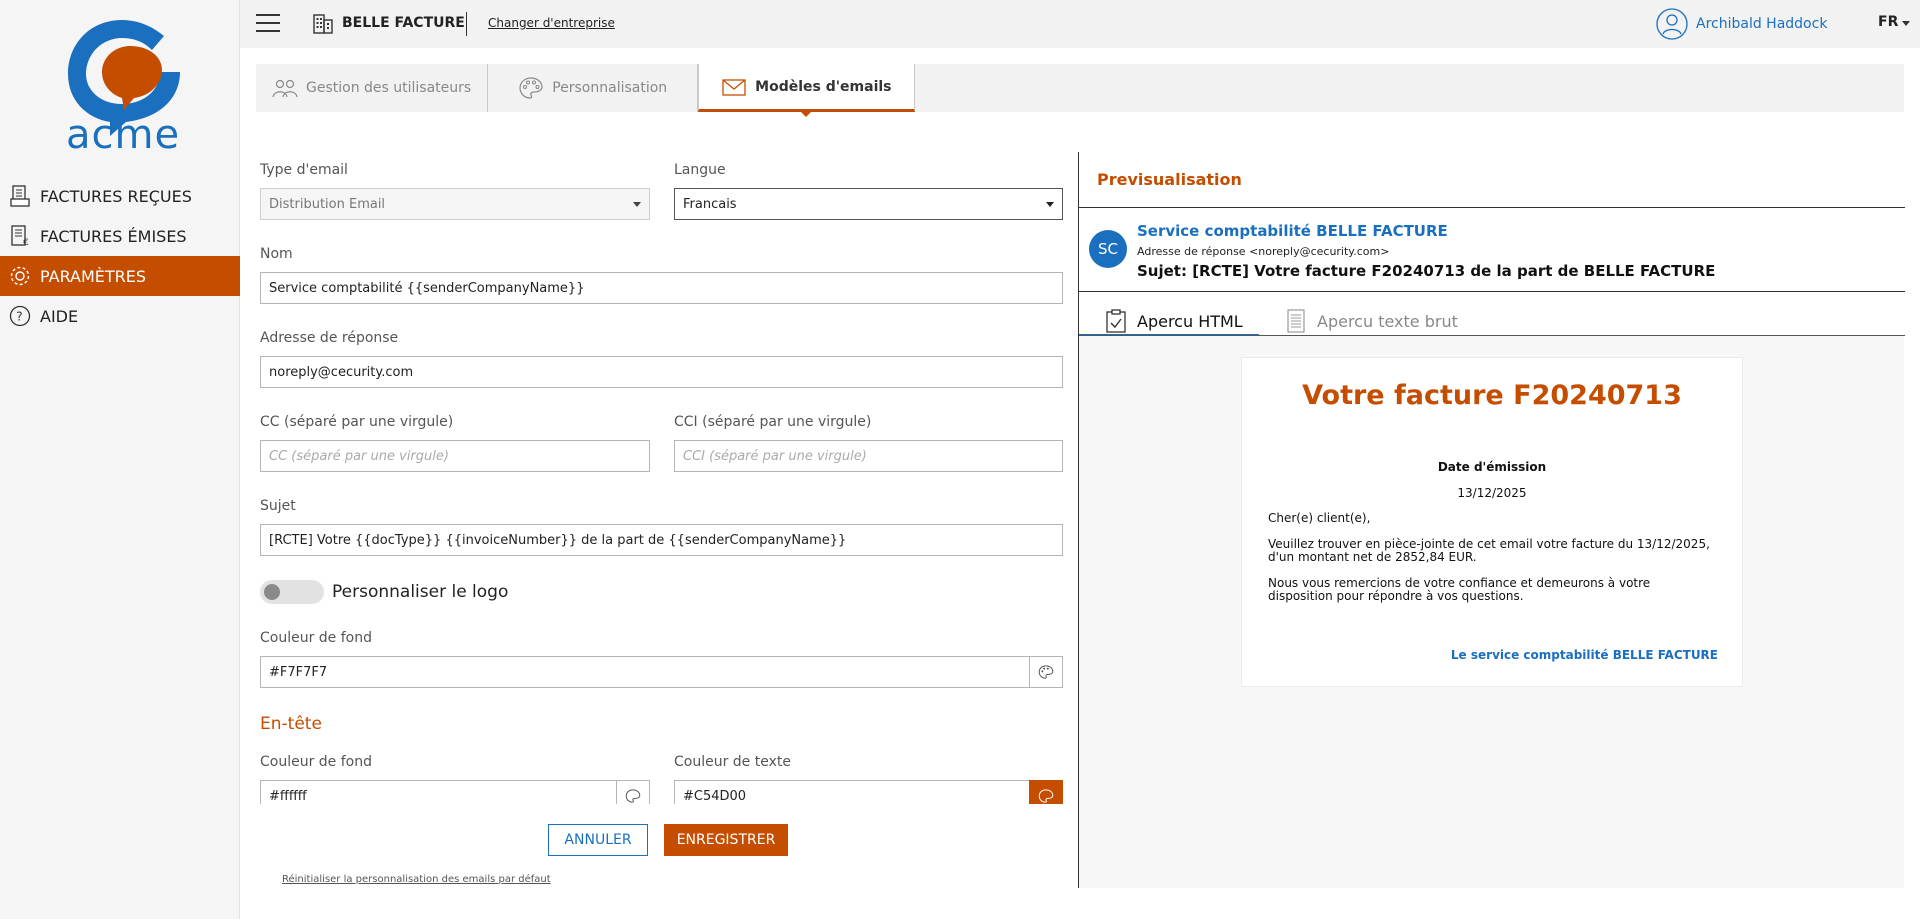  I want to click on sidebar-item-received-invoices: FACTURES REÇUES, so click(120, 196).